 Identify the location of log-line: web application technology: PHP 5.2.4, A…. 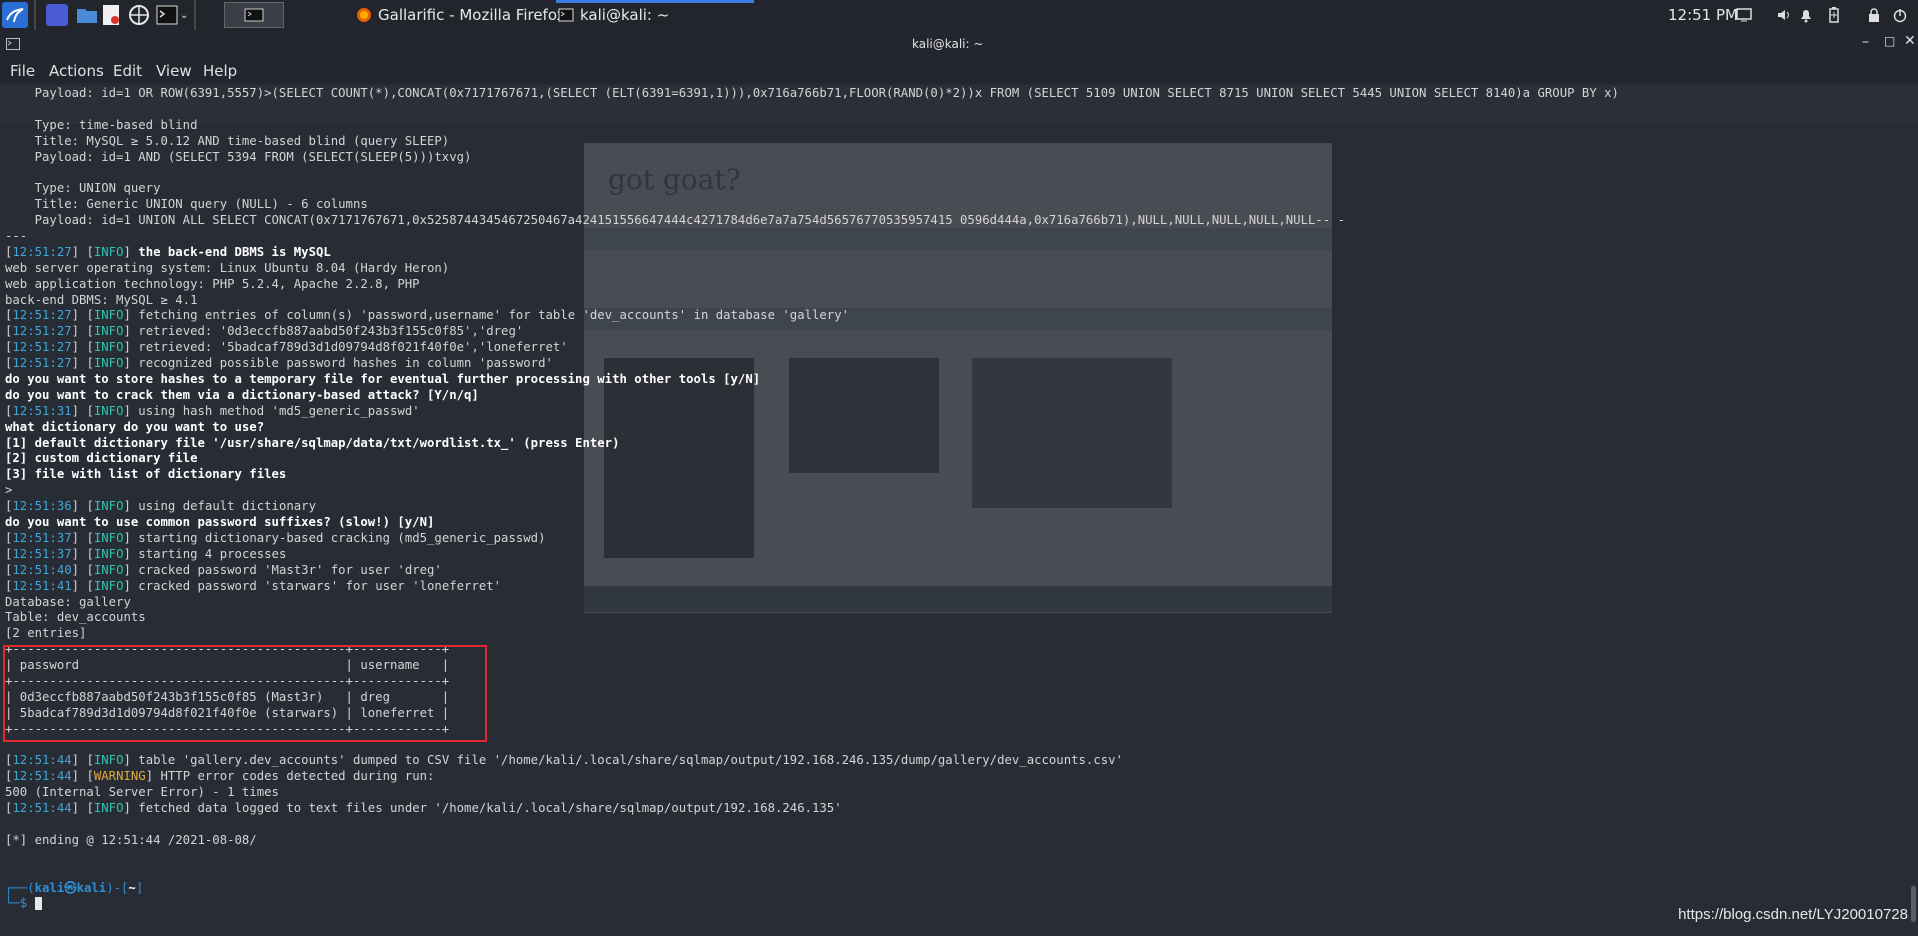
(955, 285).